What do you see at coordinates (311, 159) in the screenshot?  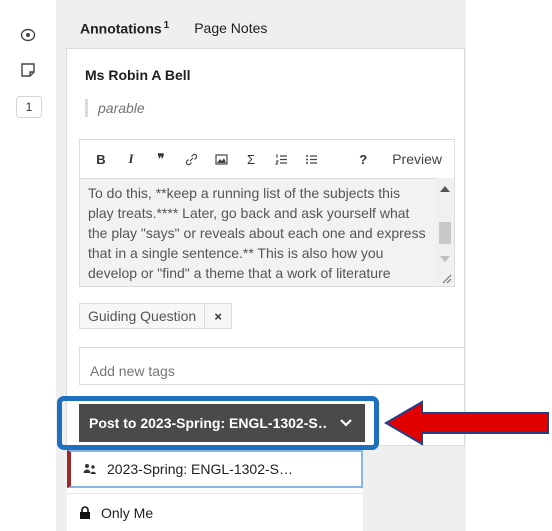 I see `bullet-list-icon` at bounding box center [311, 159].